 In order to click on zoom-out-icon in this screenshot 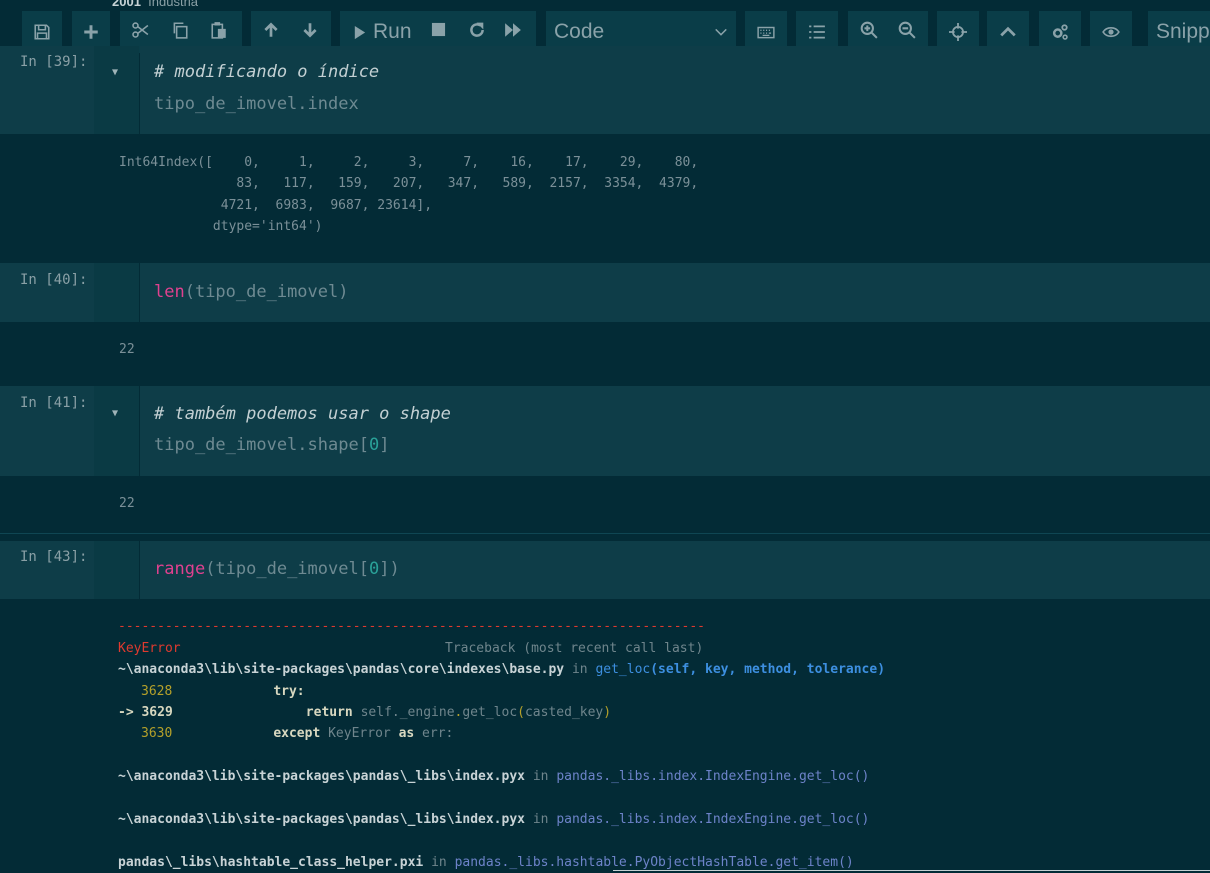, I will do `click(907, 30)`.